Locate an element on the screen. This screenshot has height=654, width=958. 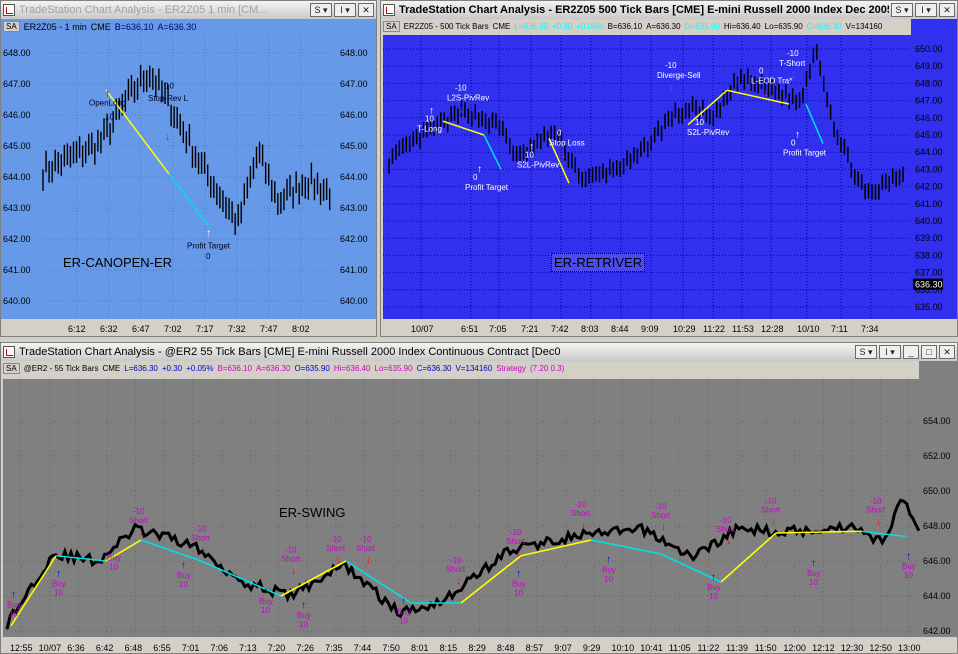
price-tick: 643.00 is located at coordinates (929, 169).